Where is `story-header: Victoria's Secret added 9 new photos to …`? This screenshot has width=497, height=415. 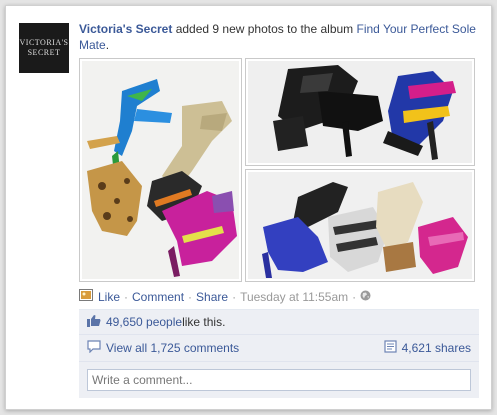
story-header: Victoria's Secret added 9 new photos to … is located at coordinates (281, 37).